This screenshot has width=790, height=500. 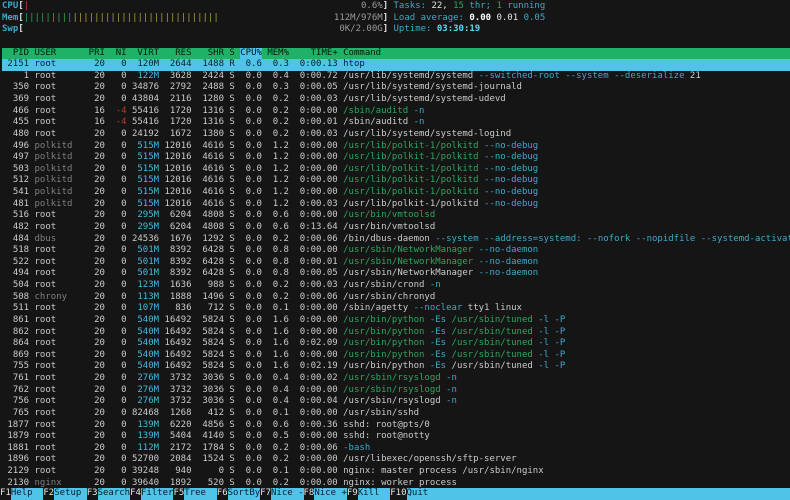 I want to click on cell-mem: 0.4, so click(x=280, y=378).